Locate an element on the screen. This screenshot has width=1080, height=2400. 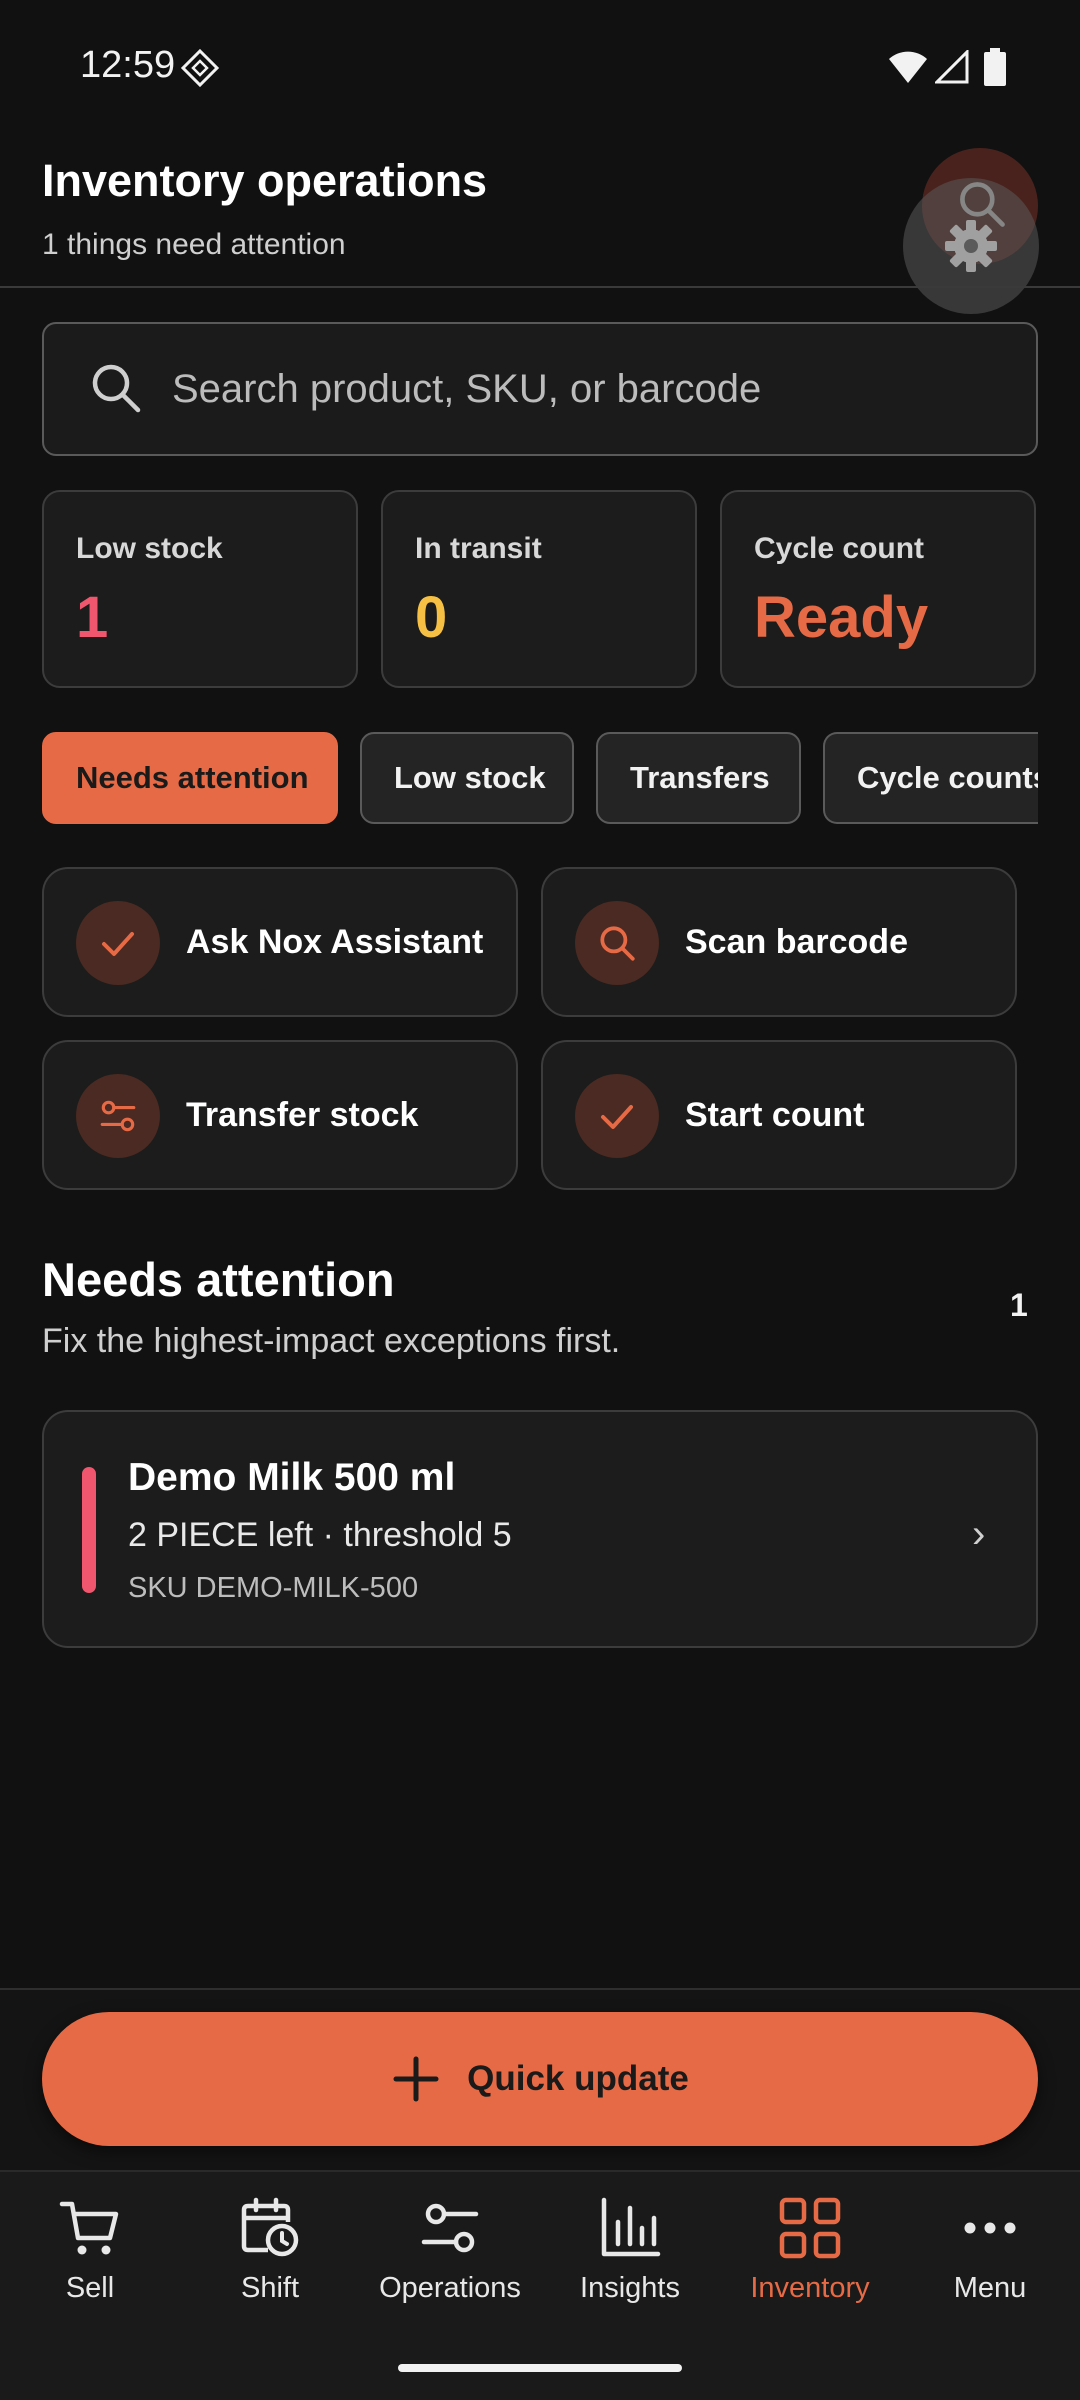
stat-value: 0 is located at coordinates (431, 617).